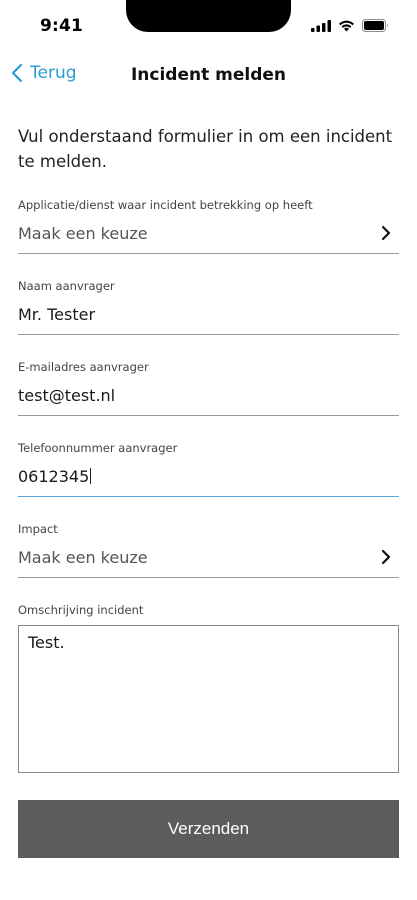 This screenshot has width=417, height=900. I want to click on impact-select: Impact Maak een keuze, so click(208, 551).